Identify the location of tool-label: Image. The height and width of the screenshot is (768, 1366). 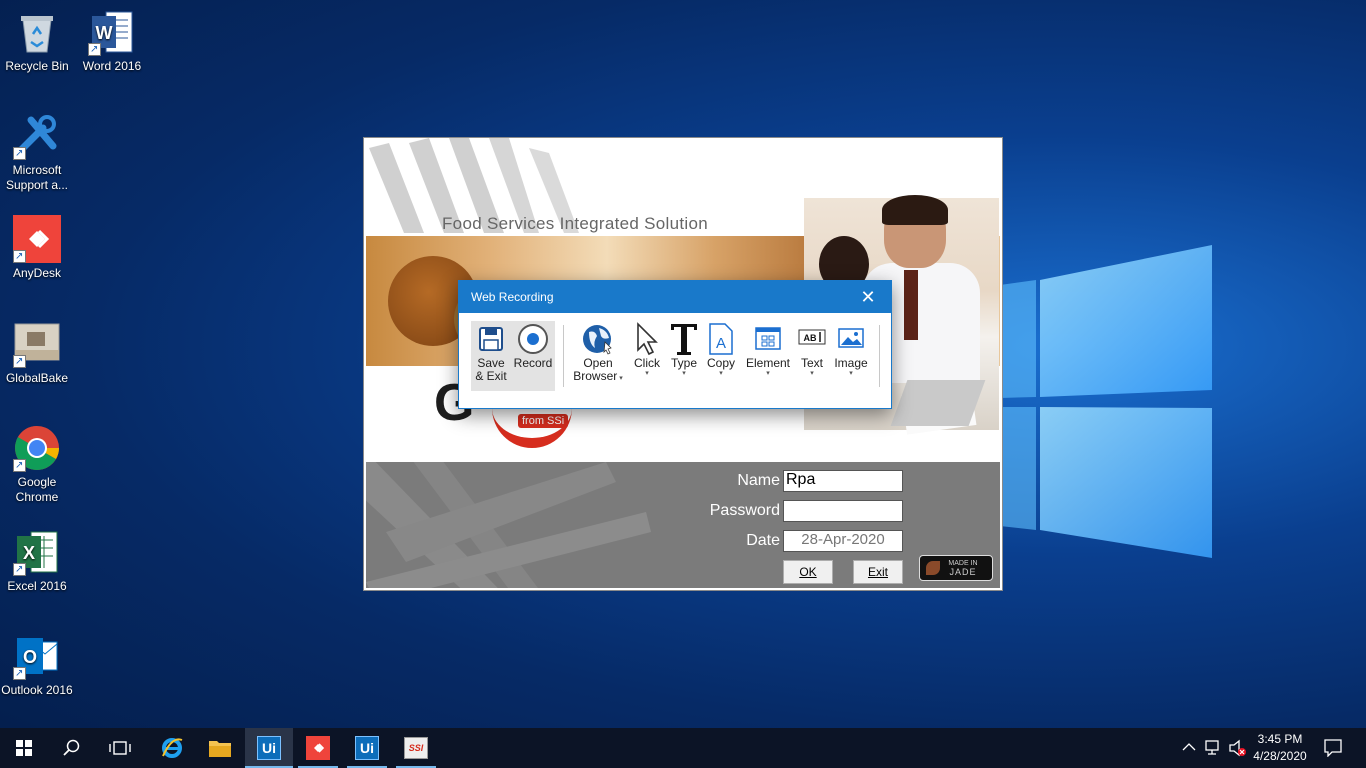
(851, 363).